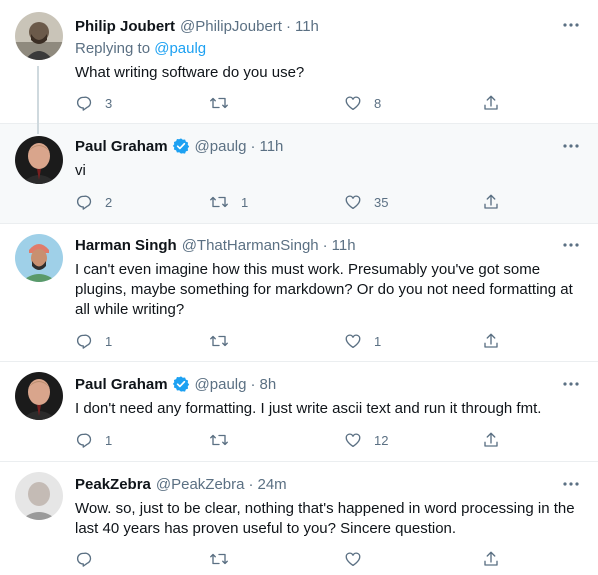 This screenshot has width=598, height=575. What do you see at coordinates (93, 103) in the screenshot?
I see `reply-button: 3` at bounding box center [93, 103].